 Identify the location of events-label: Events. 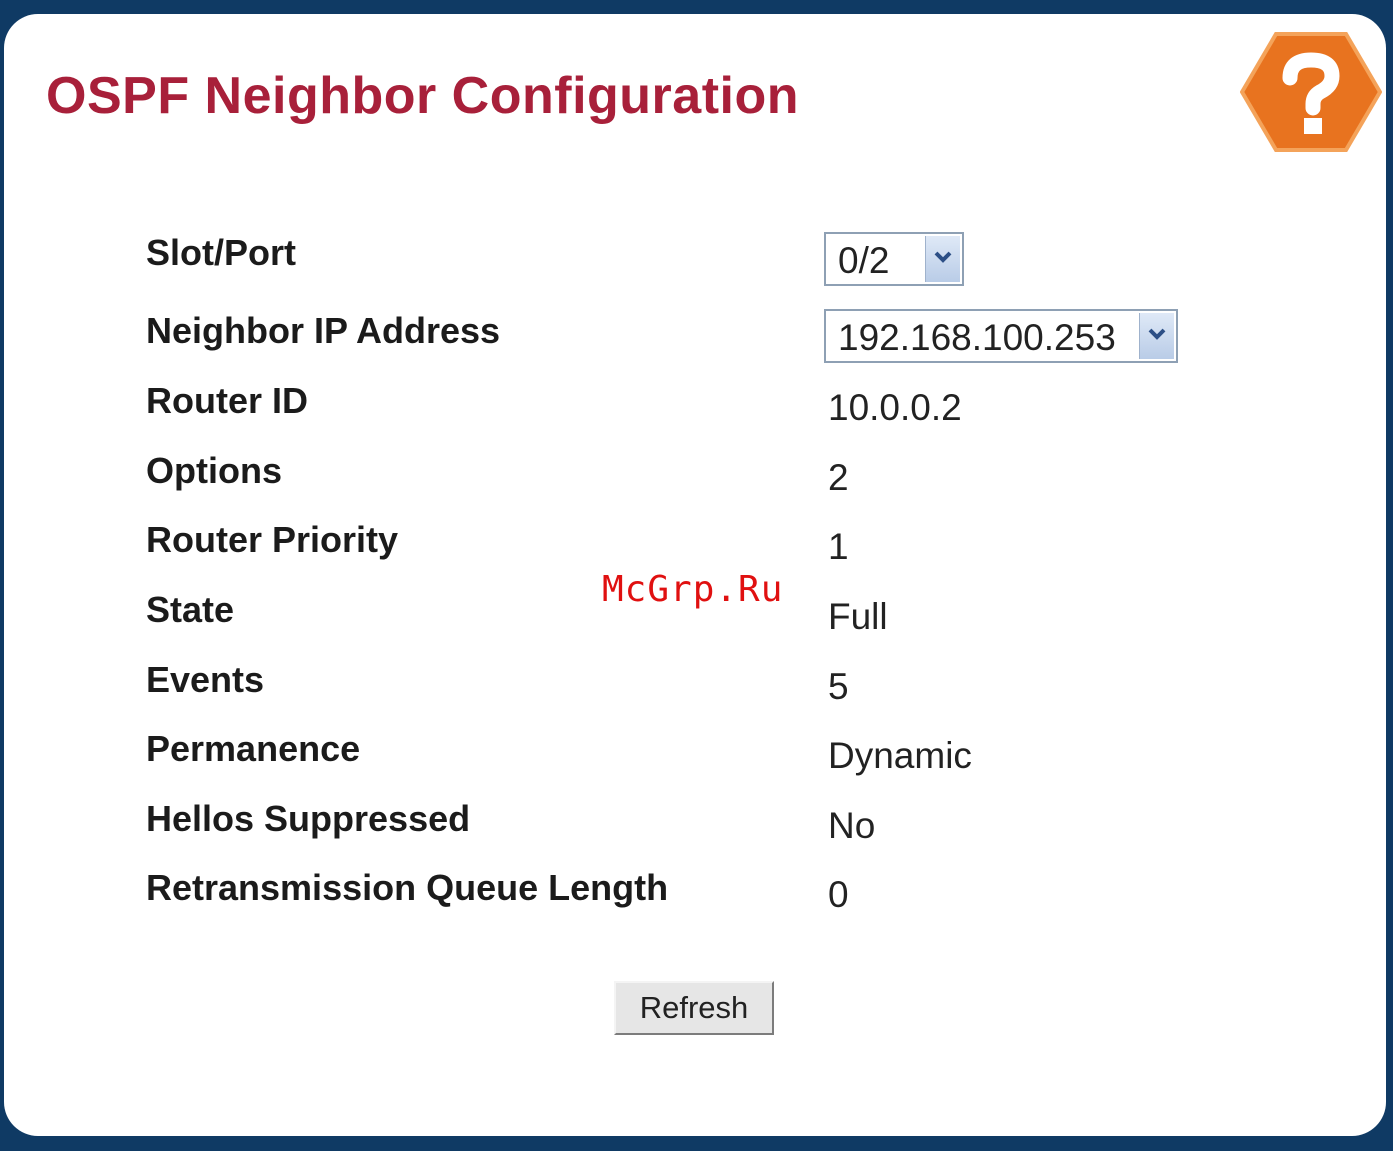
(205, 679).